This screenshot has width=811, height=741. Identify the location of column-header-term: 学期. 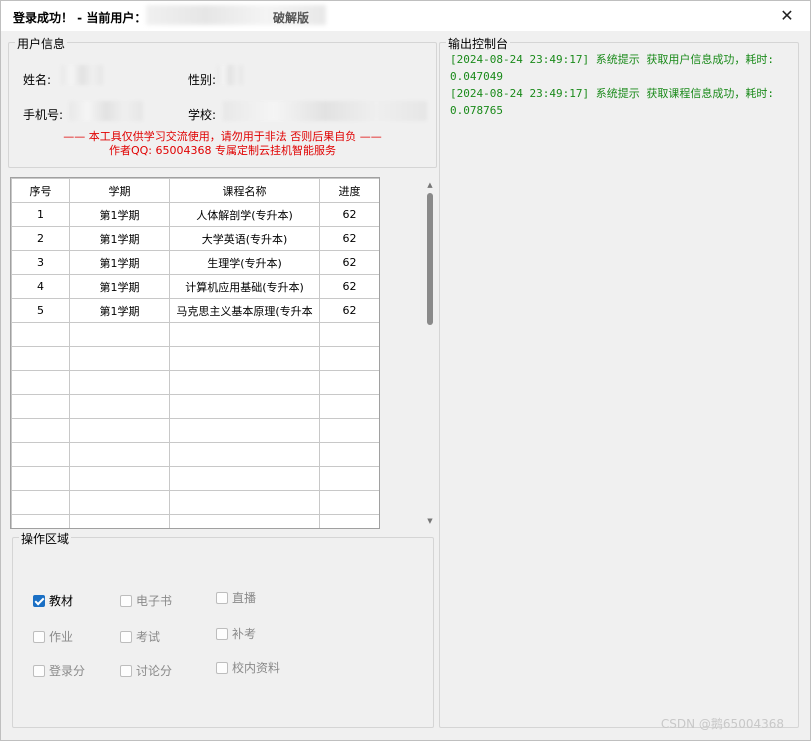
(119, 190).